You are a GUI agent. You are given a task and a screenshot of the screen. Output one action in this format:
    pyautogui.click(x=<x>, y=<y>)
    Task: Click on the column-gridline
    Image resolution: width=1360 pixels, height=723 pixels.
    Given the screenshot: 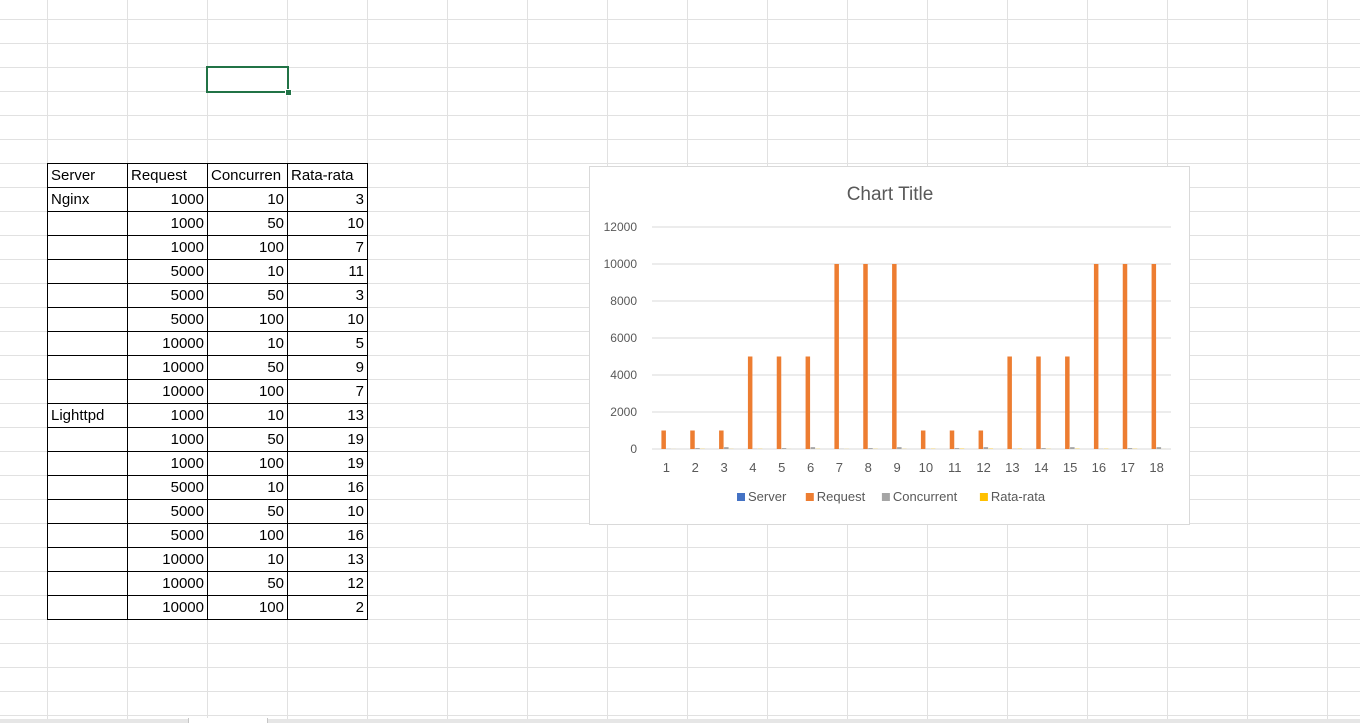 What is the action you would take?
    pyautogui.click(x=1327, y=361)
    